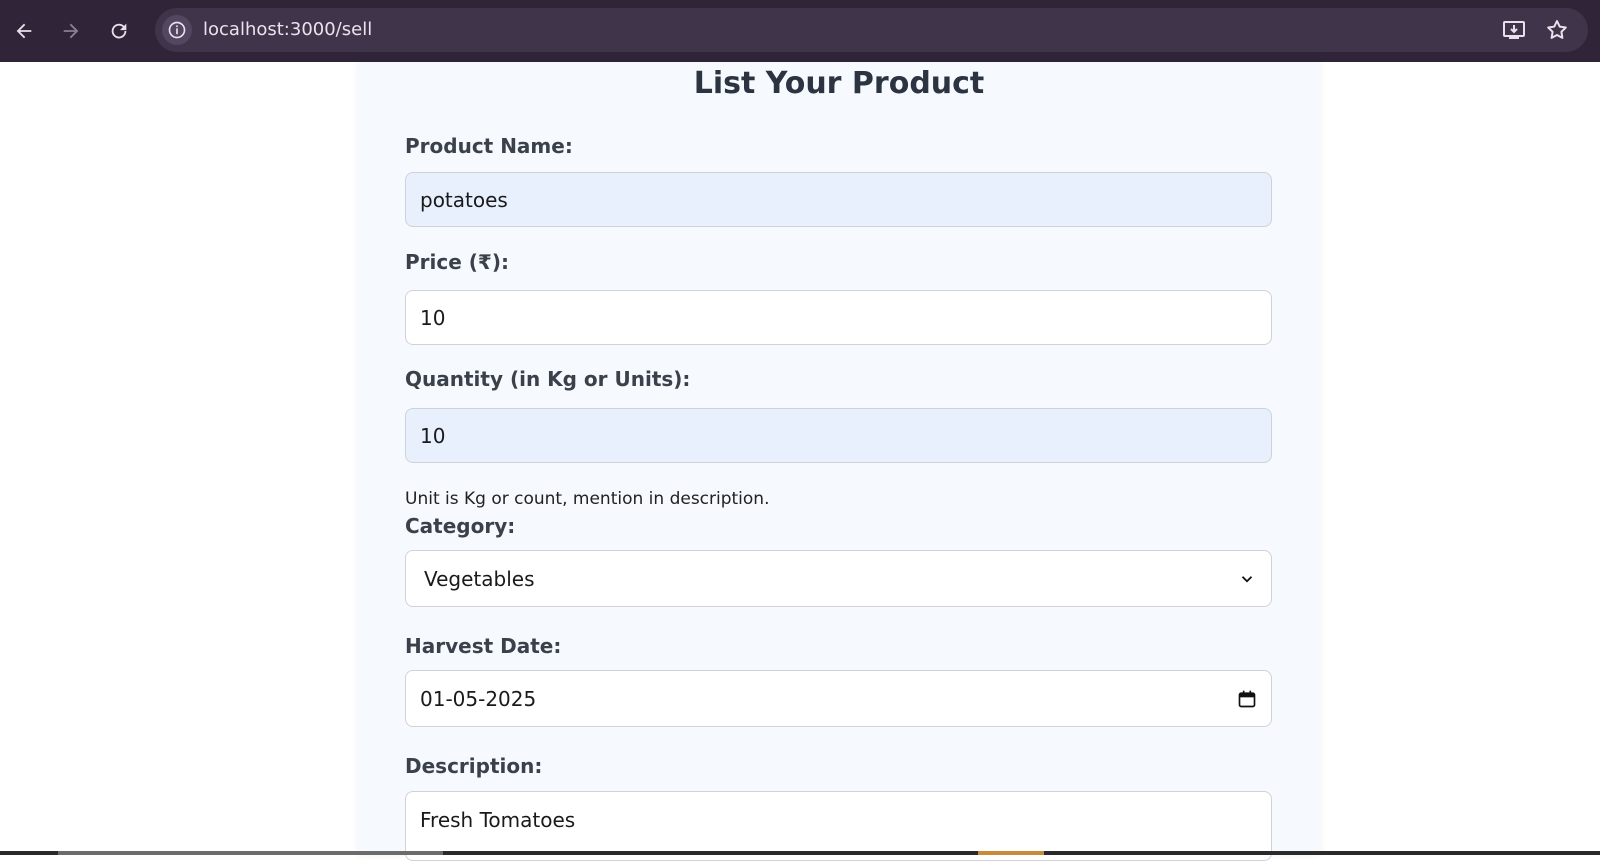 This screenshot has width=1600, height=861. I want to click on product-name-input: potatoes, so click(838, 199).